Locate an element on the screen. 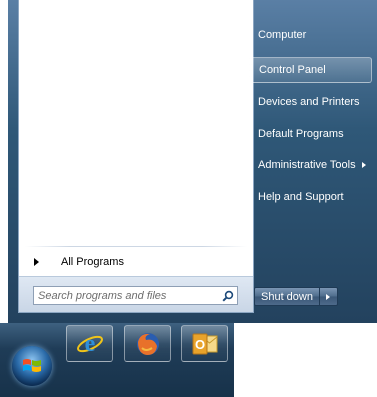 The image size is (377, 397). all-programs-item: All Programs is located at coordinates (136, 262).